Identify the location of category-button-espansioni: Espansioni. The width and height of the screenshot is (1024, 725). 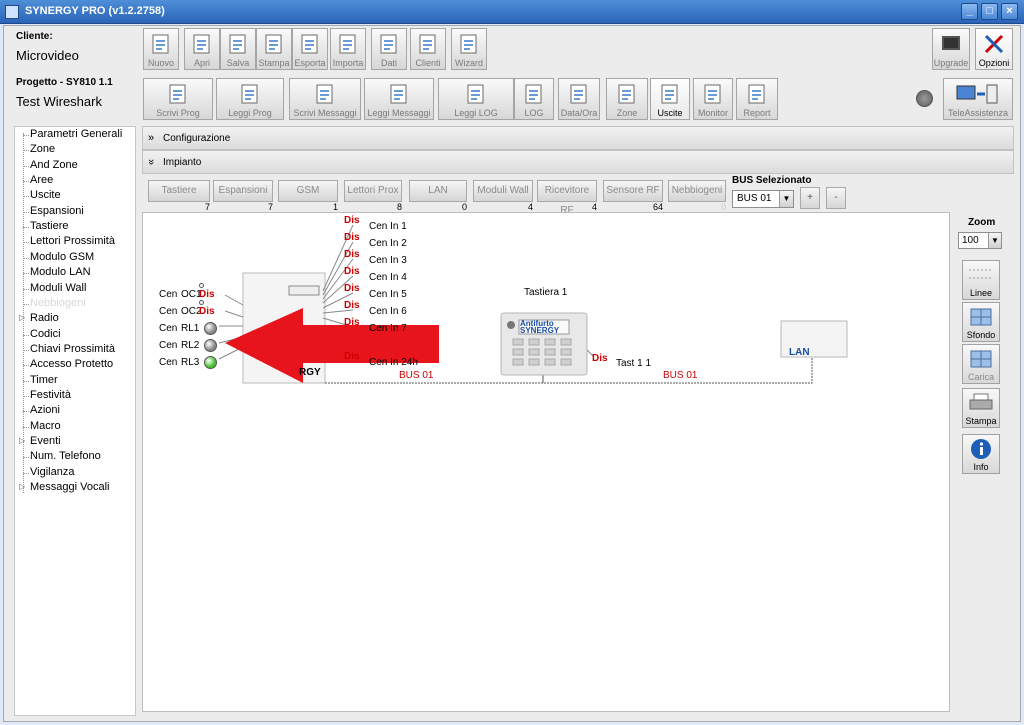
(243, 191).